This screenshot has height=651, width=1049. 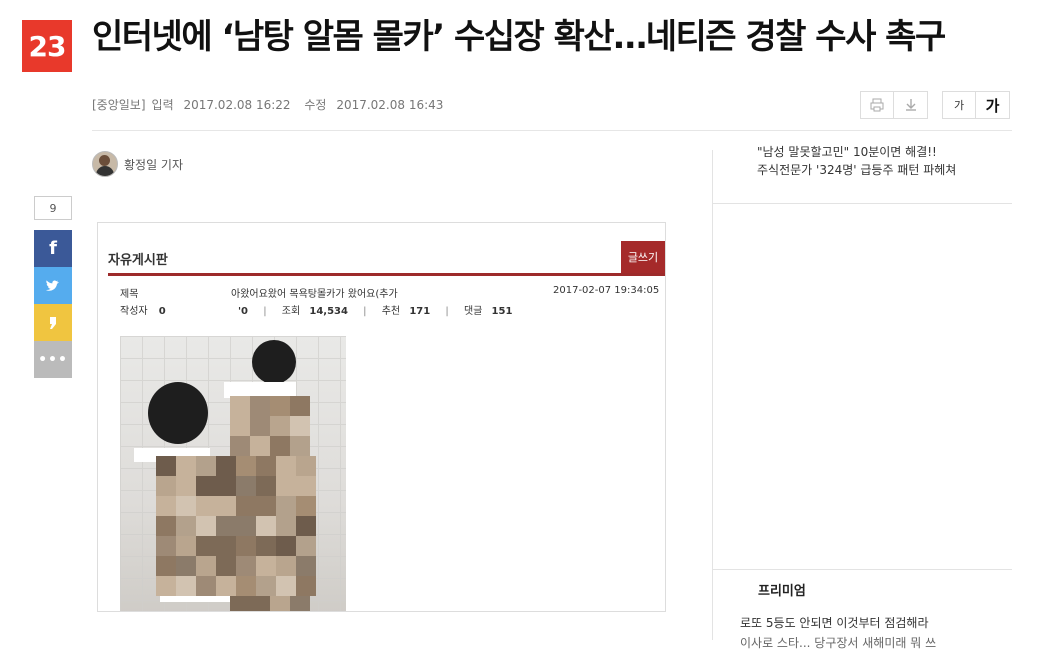 What do you see at coordinates (959, 105) in the screenshot?
I see `font-decrease-button: 가` at bounding box center [959, 105].